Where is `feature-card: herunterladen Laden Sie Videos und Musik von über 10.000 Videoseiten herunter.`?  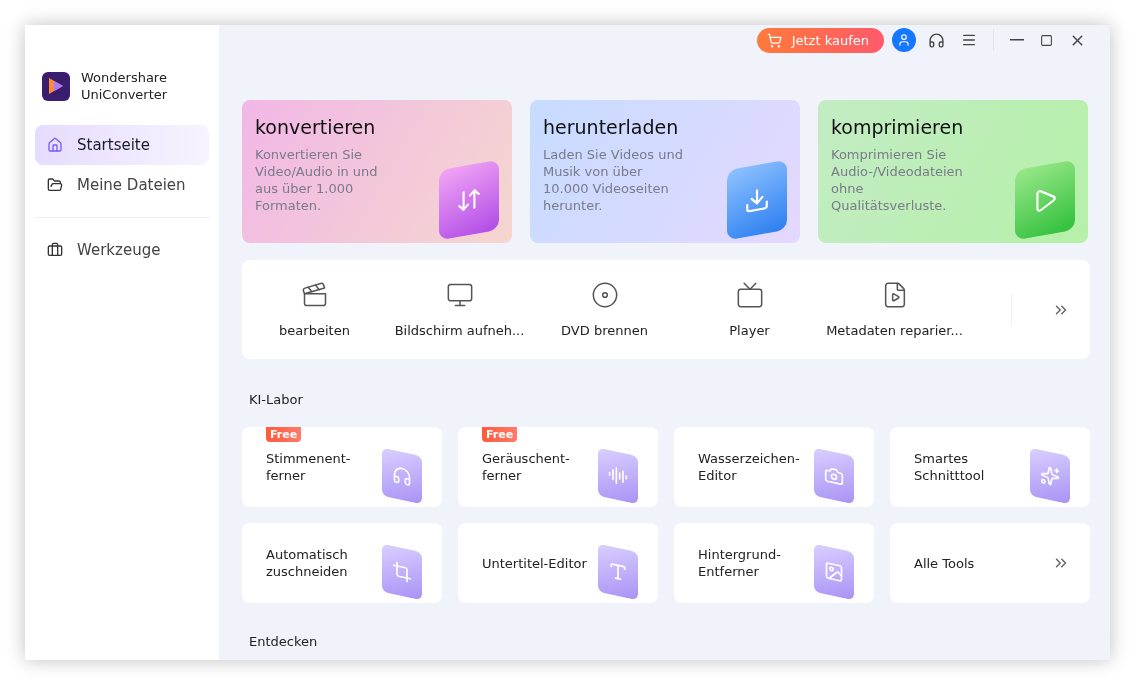 feature-card: herunterladen Laden Sie Videos und Musik von über 10.000 Videoseiten herunter. is located at coordinates (665, 171).